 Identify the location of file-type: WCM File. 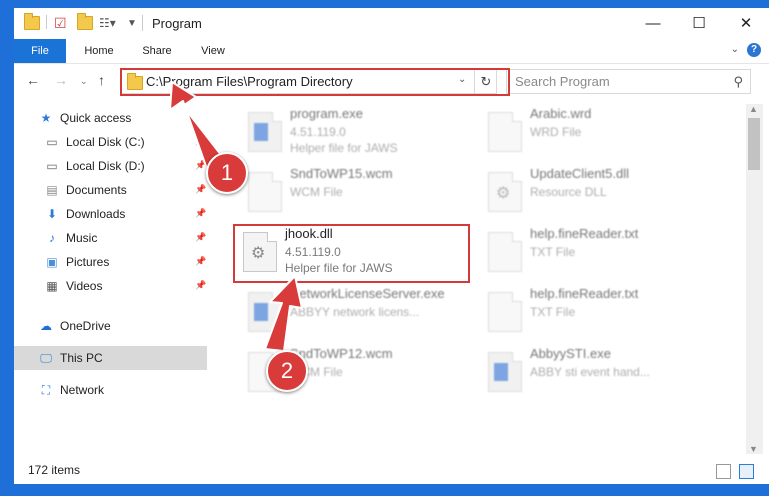
(316, 192).